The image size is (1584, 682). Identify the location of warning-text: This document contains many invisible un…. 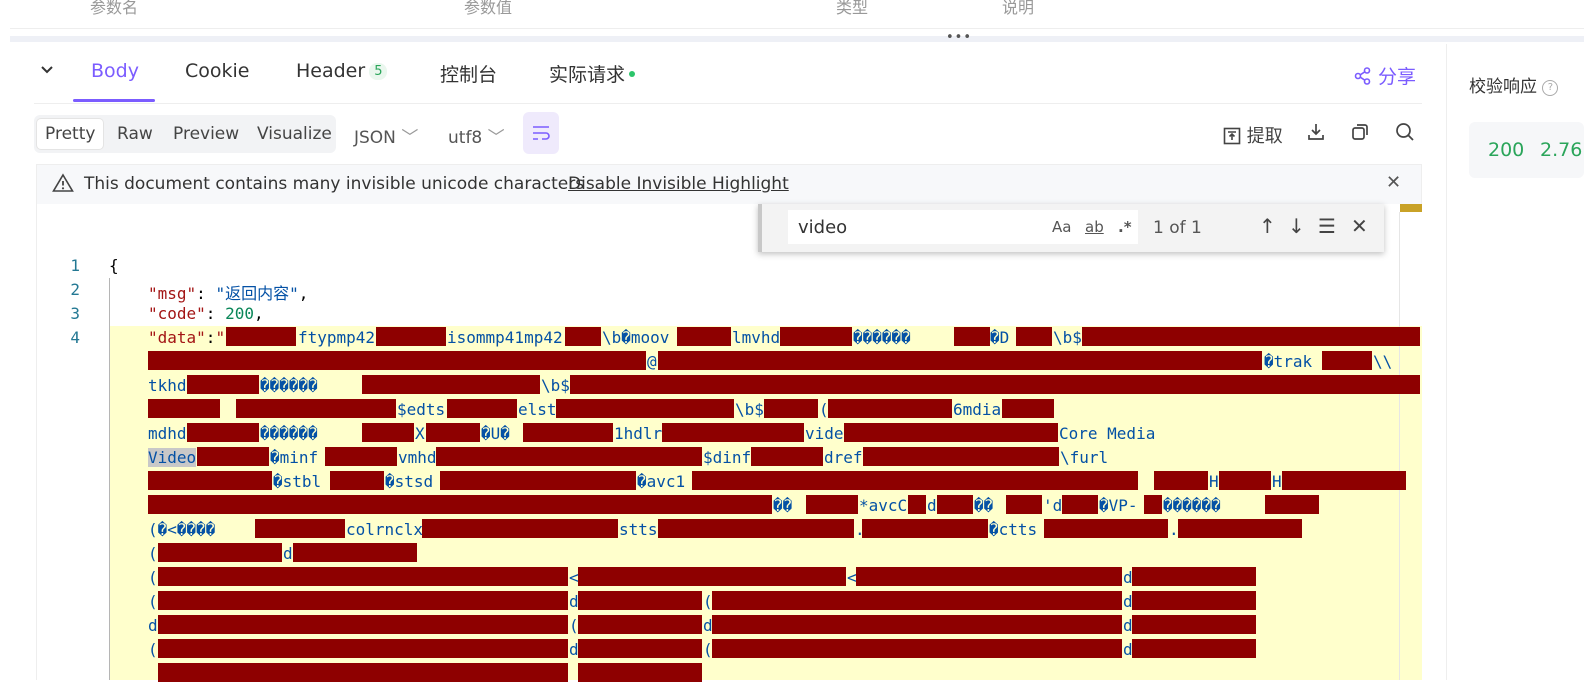
(334, 184).